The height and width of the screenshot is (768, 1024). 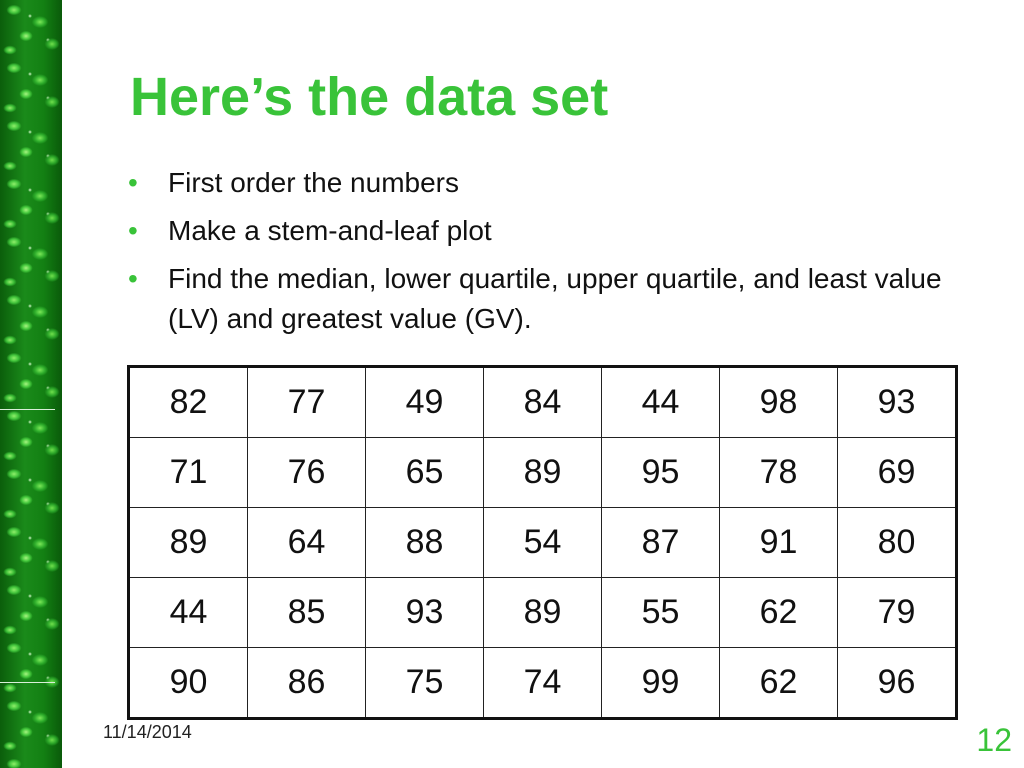 I want to click on table-cell: 79, so click(x=897, y=612).